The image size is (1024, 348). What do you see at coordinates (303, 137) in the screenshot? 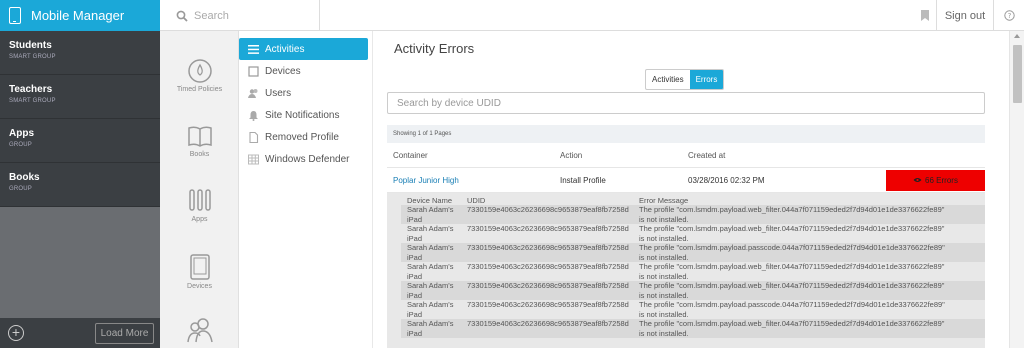
I see `nav-item-removed-profile: Removed Profile` at bounding box center [303, 137].